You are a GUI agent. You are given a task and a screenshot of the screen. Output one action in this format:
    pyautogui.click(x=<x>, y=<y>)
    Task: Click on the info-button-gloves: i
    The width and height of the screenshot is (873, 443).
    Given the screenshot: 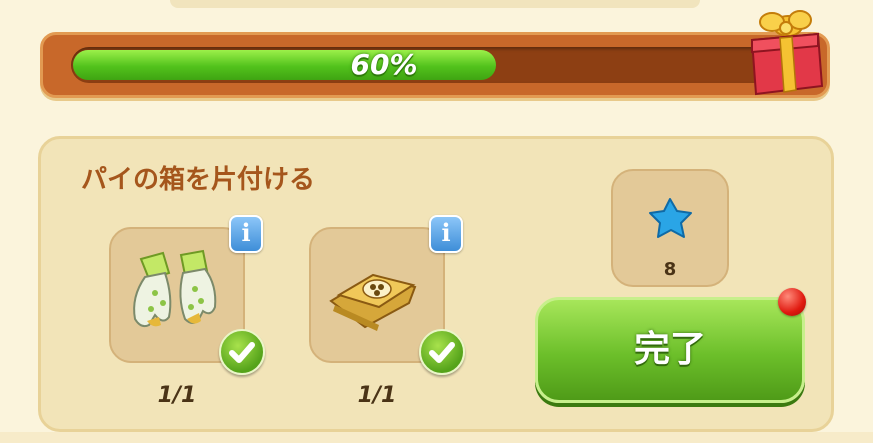 What is the action you would take?
    pyautogui.click(x=246, y=234)
    